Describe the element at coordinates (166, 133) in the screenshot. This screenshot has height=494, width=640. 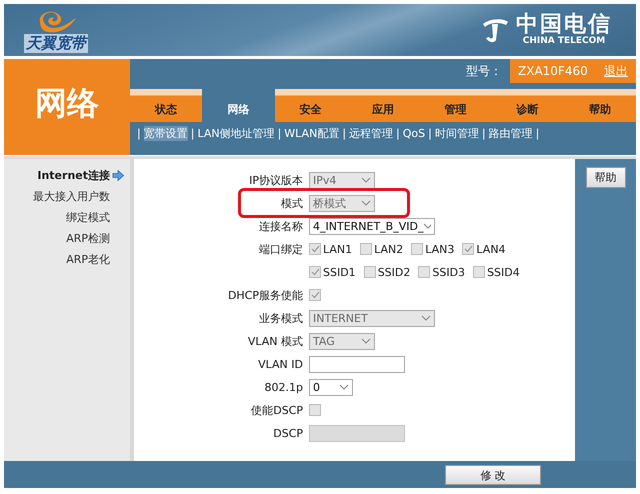
I see `subnav-link: 宽带设置` at that location.